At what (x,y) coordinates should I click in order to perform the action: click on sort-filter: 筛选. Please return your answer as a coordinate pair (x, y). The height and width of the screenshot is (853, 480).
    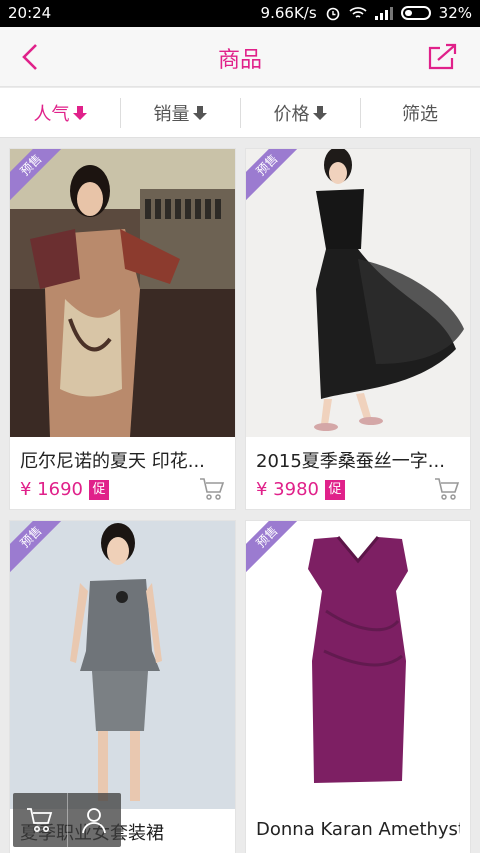
    Looking at the image, I should click on (420, 112).